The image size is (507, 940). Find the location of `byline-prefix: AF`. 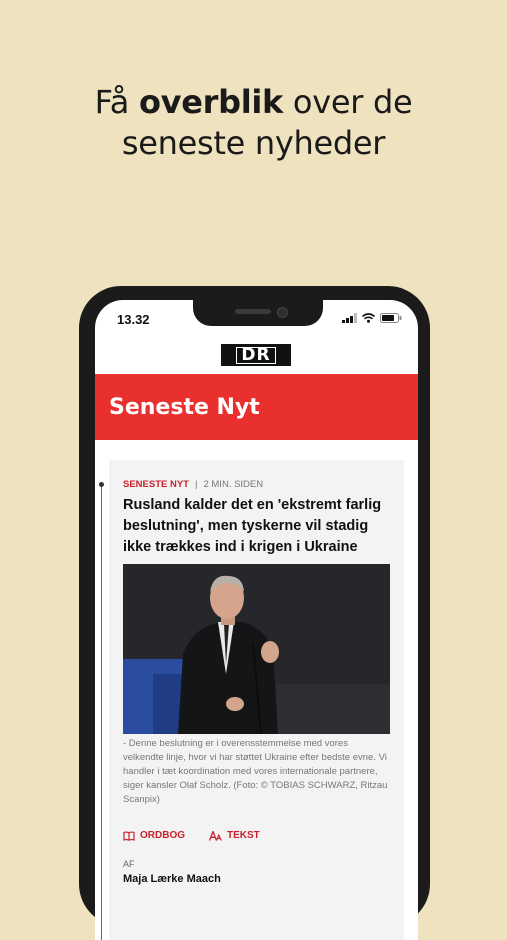

byline-prefix: AF is located at coordinates (129, 864).